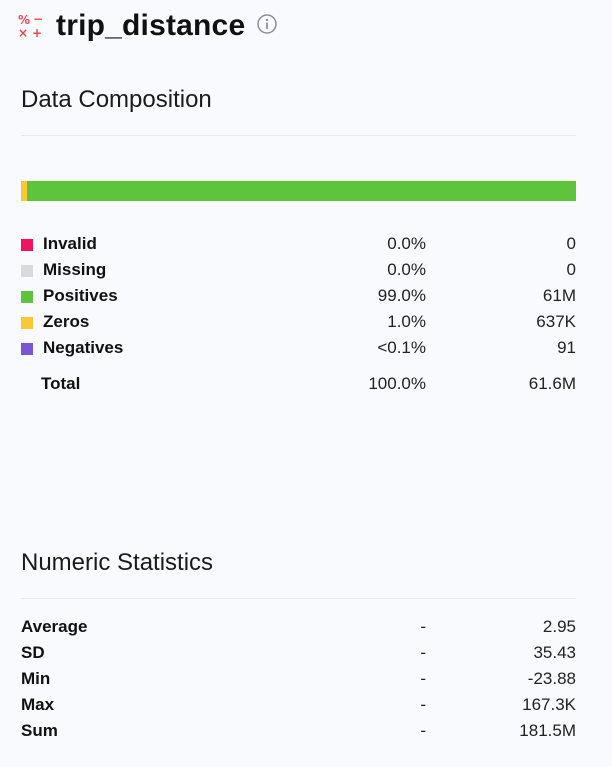 This screenshot has height=767, width=612. Describe the element at coordinates (27, 245) in the screenshot. I see `invalid-swatch` at that location.